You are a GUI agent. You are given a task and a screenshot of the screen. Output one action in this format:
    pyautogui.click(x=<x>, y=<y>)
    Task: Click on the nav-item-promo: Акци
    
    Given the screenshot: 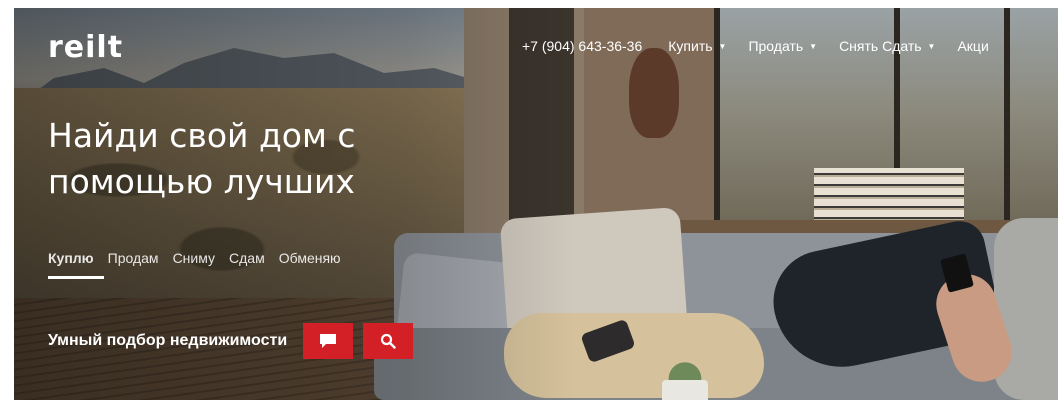 What is the action you would take?
    pyautogui.click(x=972, y=46)
    